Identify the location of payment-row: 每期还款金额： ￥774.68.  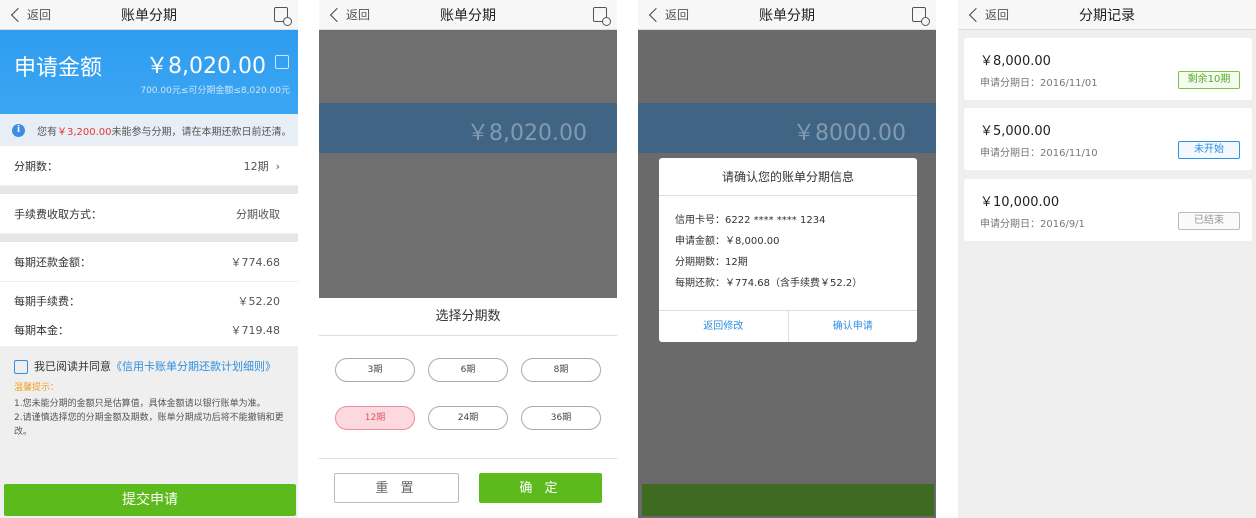
(149, 262).